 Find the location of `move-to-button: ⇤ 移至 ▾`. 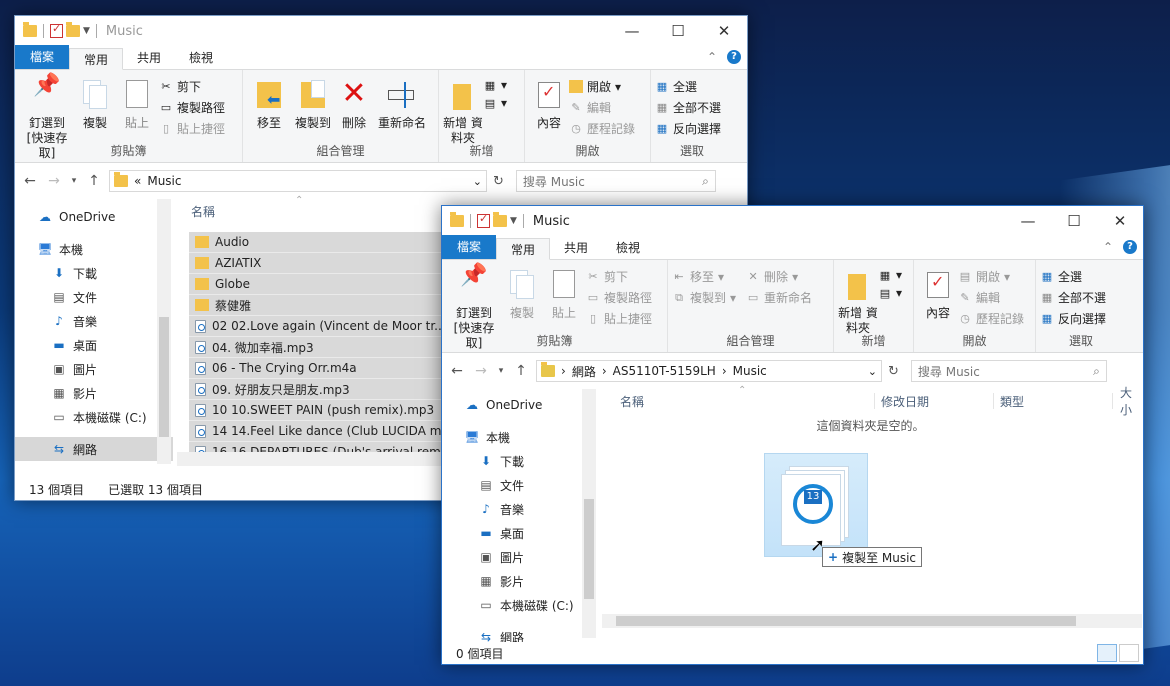

move-to-button: ⇤ 移至 ▾ is located at coordinates (704, 276).